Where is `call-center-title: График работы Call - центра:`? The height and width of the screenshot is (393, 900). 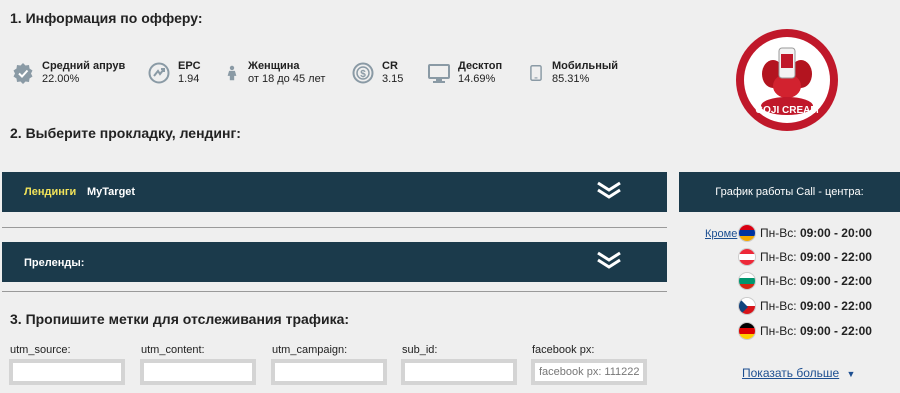
call-center-title: График работы Call - центра: is located at coordinates (789, 192).